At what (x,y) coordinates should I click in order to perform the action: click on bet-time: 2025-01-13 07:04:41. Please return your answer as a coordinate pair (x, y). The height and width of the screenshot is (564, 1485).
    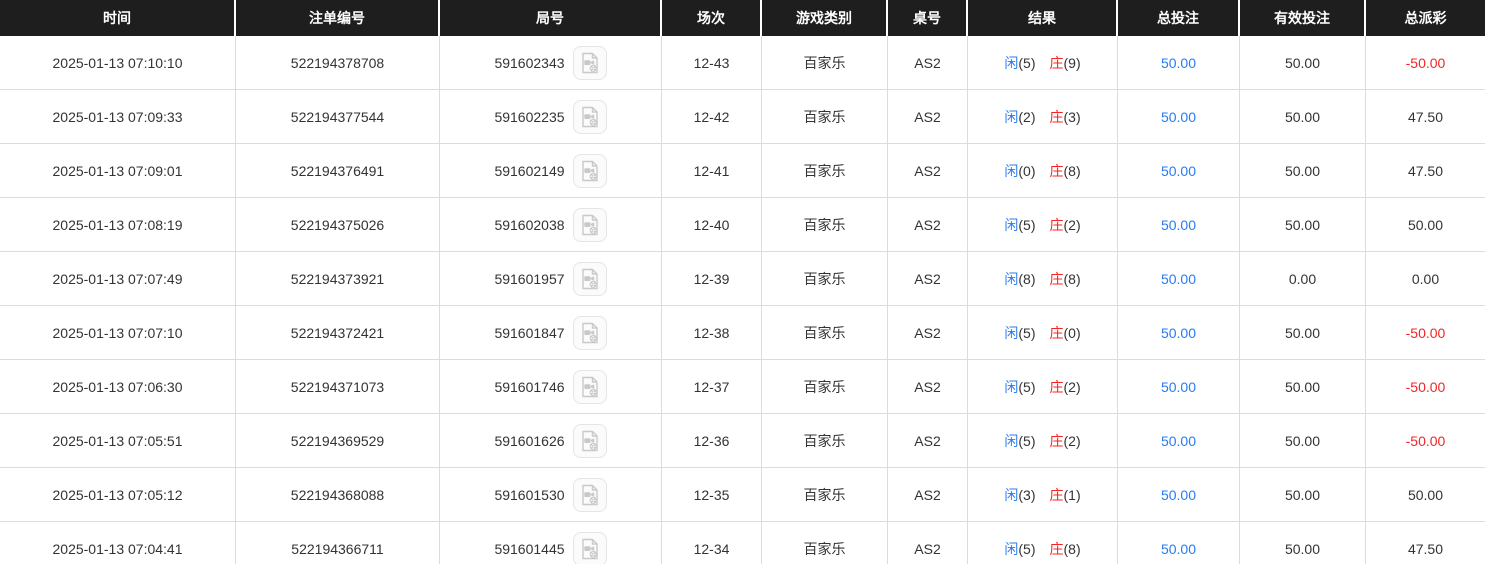
    Looking at the image, I should click on (117, 548).